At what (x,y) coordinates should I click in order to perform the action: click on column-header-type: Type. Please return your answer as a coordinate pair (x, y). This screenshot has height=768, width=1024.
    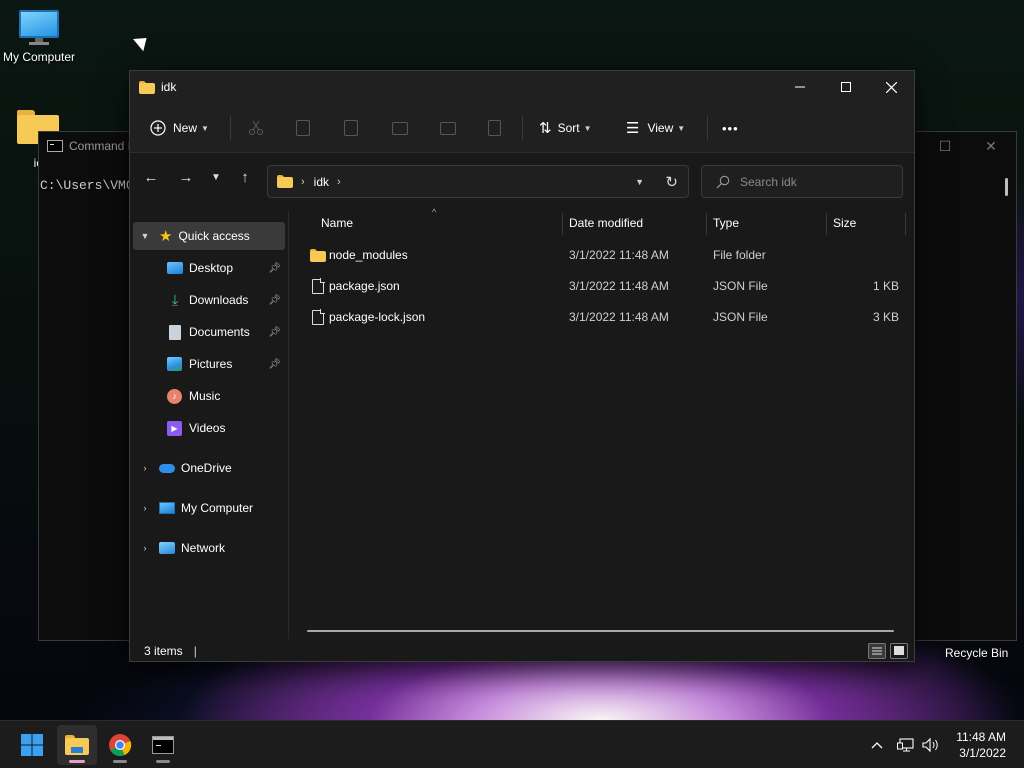
    Looking at the image, I should click on (768, 223).